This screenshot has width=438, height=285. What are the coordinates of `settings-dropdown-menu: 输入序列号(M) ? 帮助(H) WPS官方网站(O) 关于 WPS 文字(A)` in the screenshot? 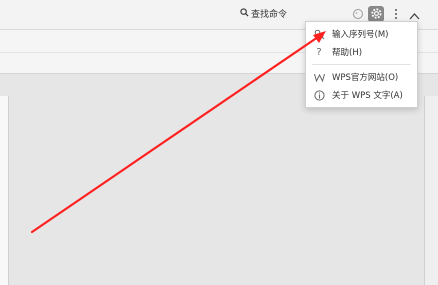 It's located at (361, 64).